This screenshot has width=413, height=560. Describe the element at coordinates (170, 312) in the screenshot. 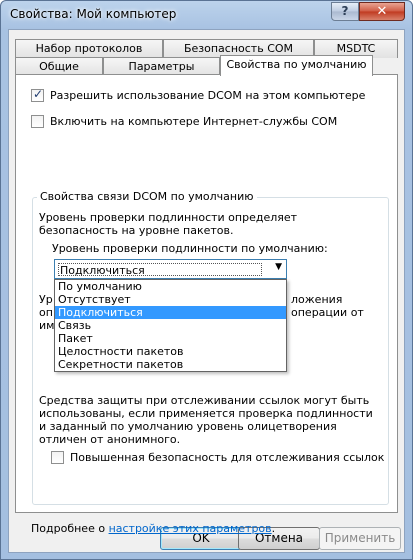

I see `dropdown-option-selected: Подключиться` at that location.